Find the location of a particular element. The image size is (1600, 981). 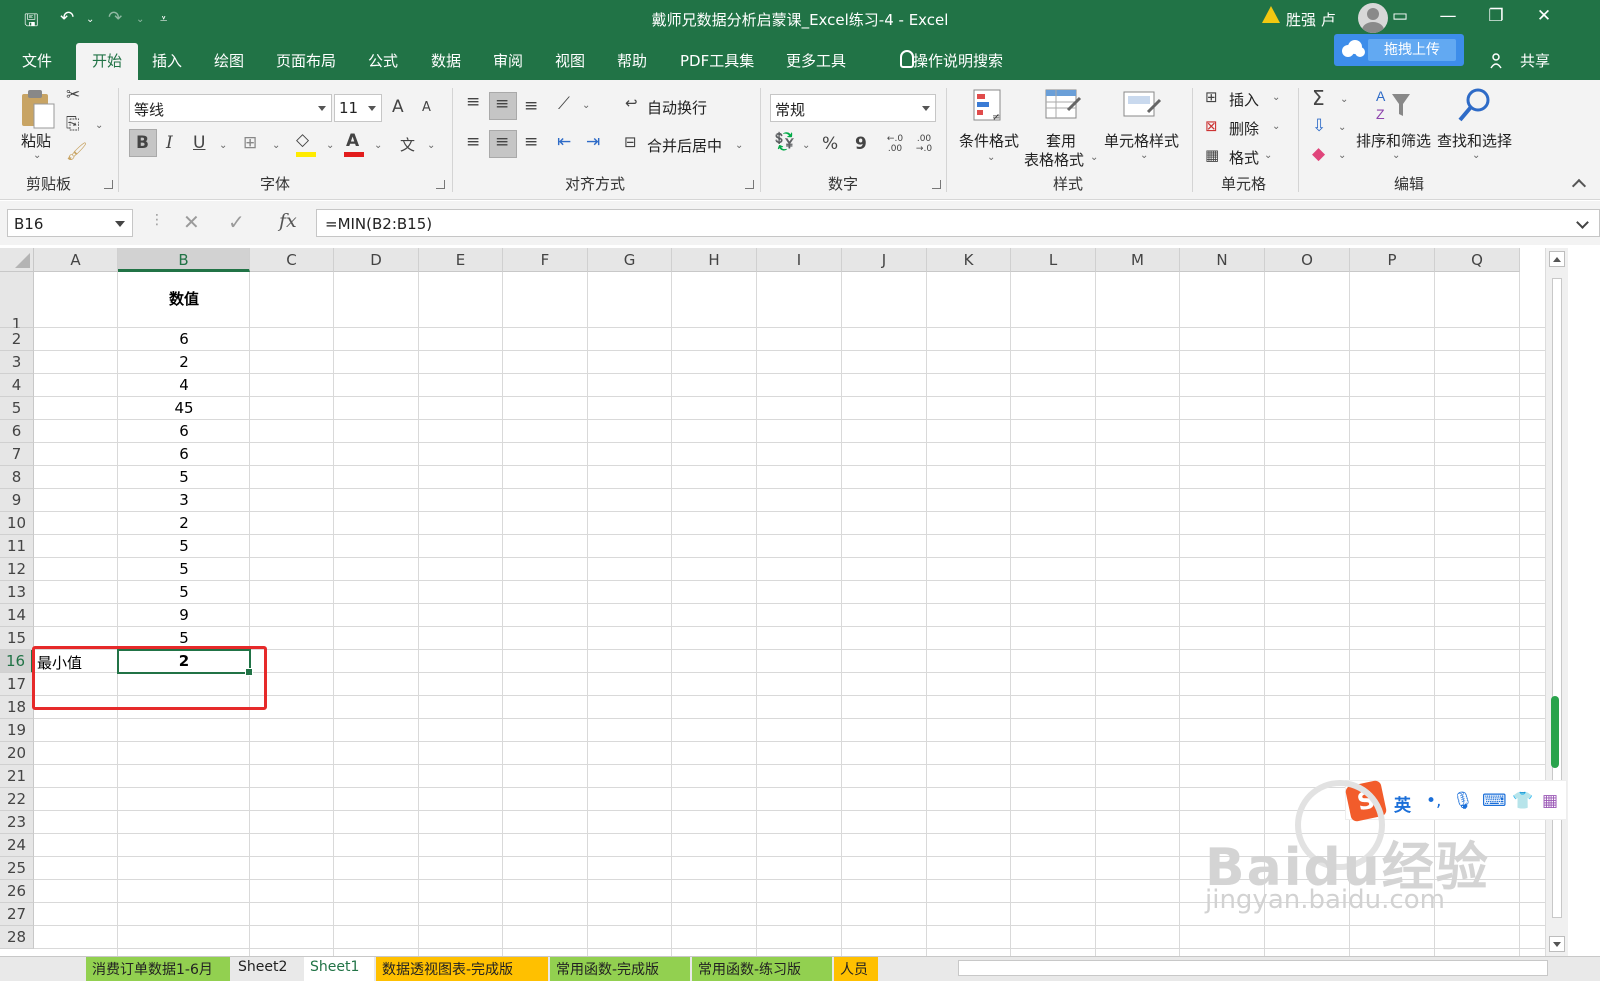

font-color-icon: A is located at coordinates (352, 141).